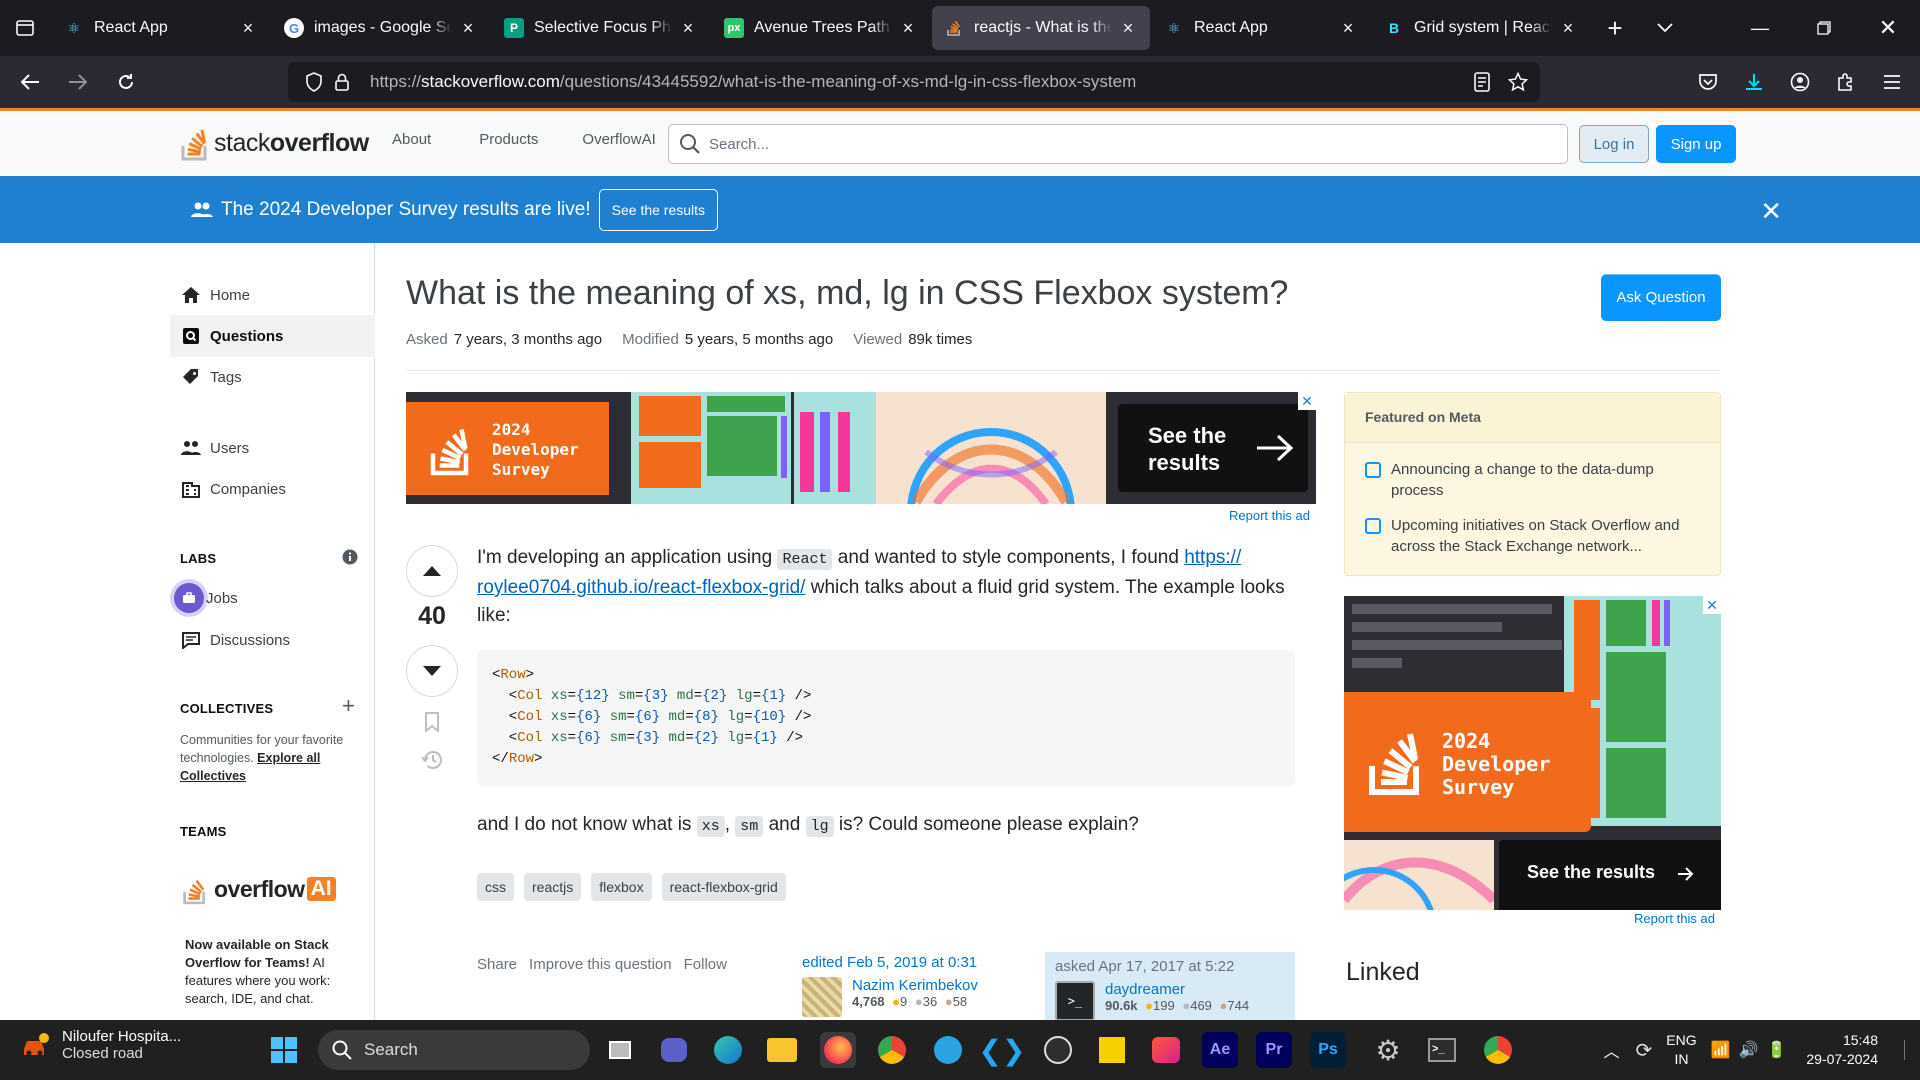 This screenshot has width=1920, height=1080. I want to click on taskbar-file-explorer, so click(782, 1050).